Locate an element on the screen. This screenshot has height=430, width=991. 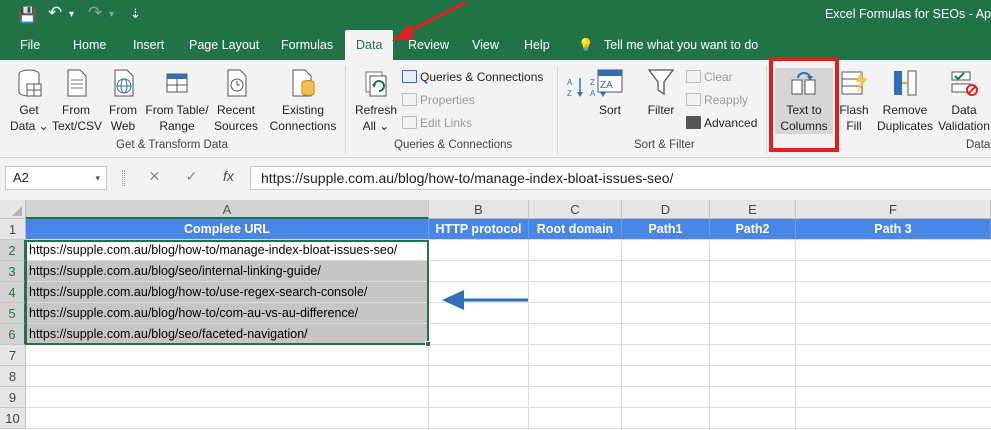
tab-file: File is located at coordinates (30, 45).